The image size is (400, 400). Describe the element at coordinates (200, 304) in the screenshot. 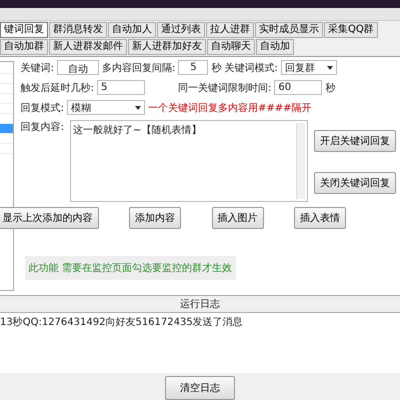

I see `log-header: 运行日志` at that location.